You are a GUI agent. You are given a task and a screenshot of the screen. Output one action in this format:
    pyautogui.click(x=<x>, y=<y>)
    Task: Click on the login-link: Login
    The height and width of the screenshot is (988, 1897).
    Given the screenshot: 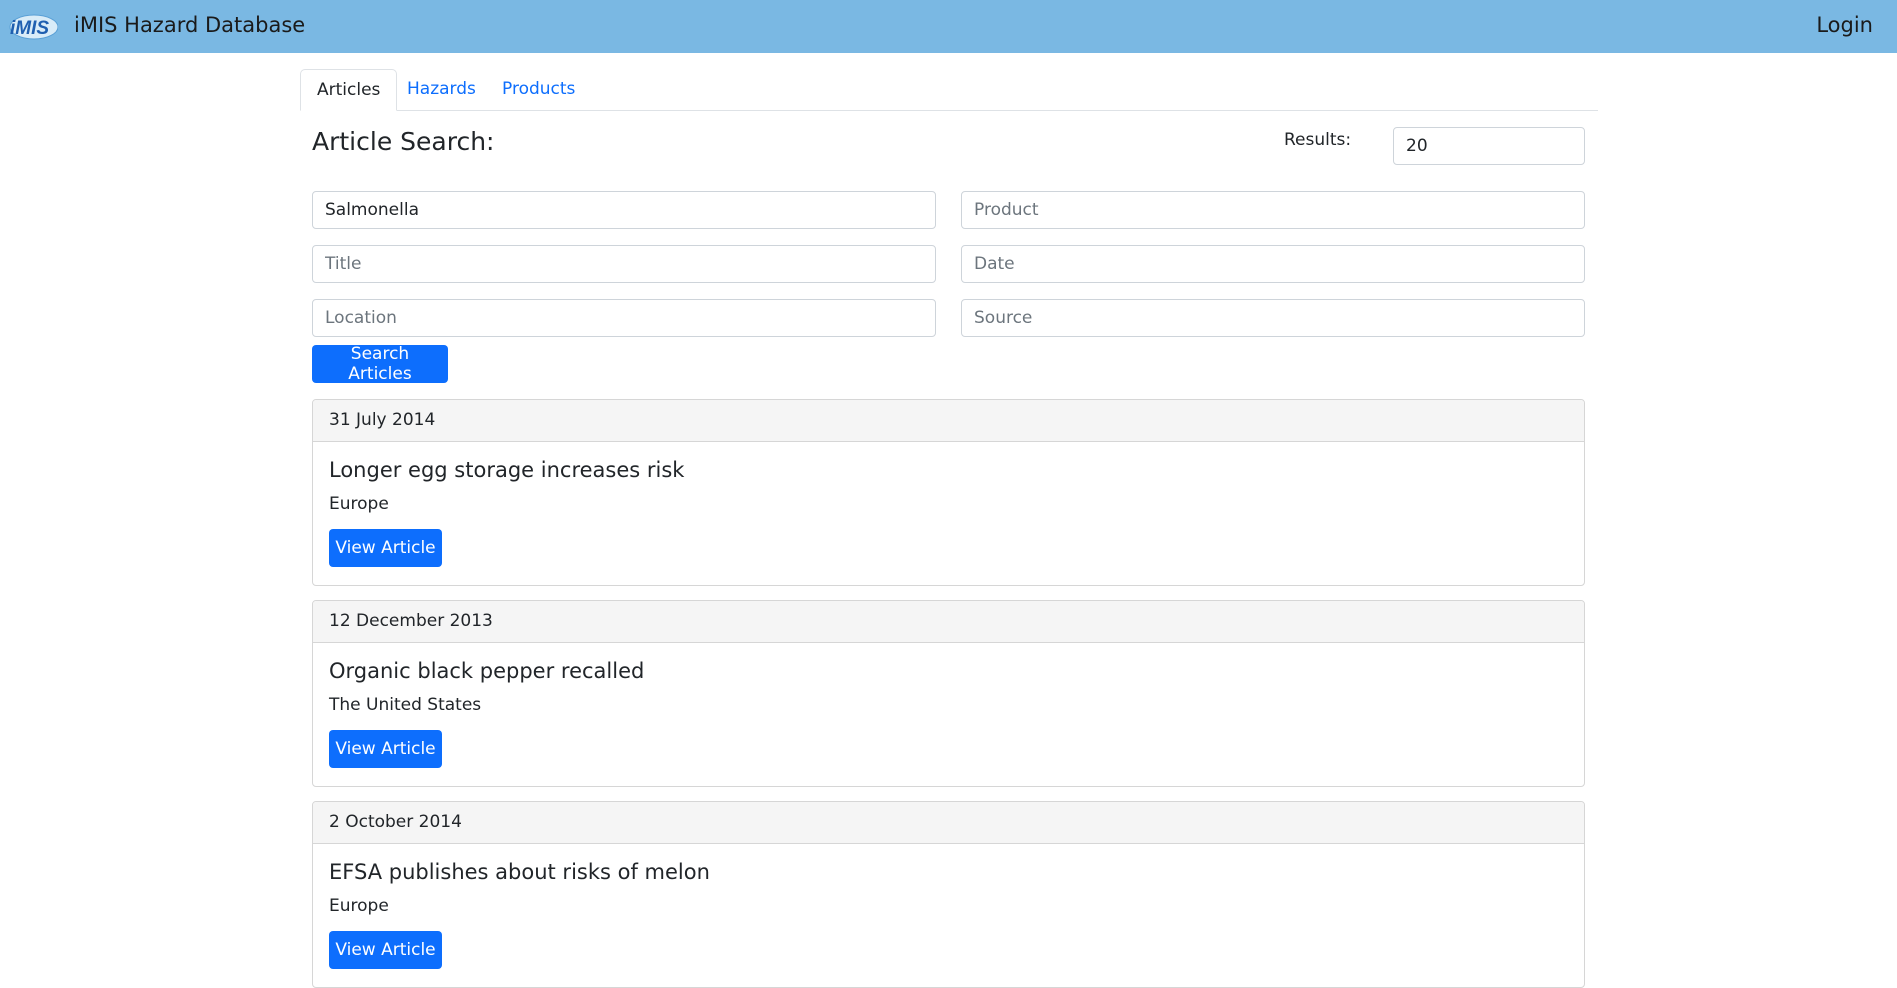 What is the action you would take?
    pyautogui.click(x=1844, y=25)
    